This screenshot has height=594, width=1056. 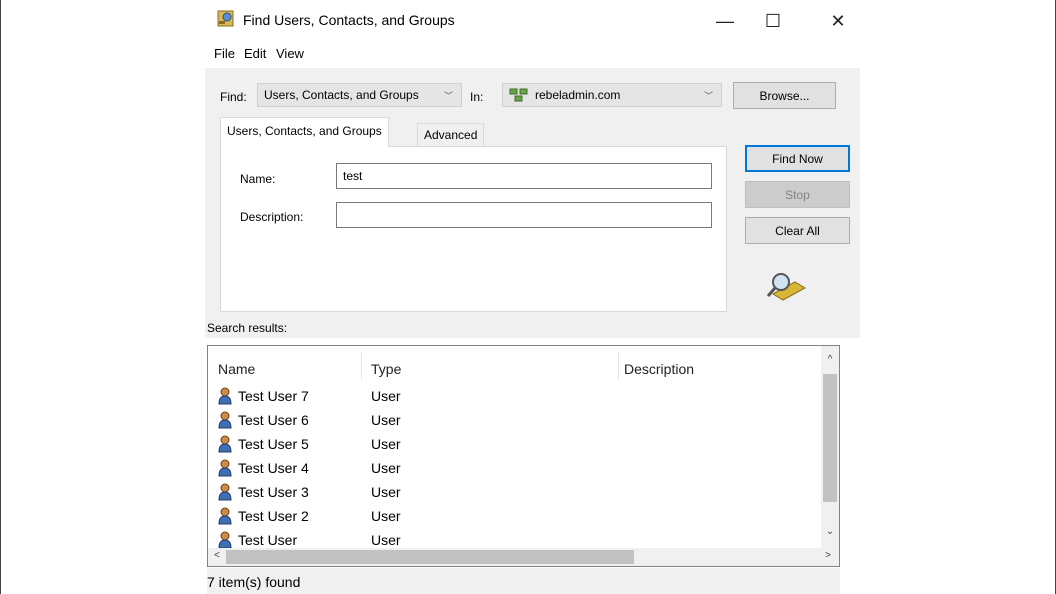 I want to click on search-results-label: Search results:, so click(x=247, y=328).